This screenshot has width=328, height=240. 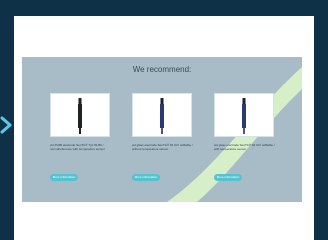 What do you see at coordinates (162, 69) in the screenshot?
I see `section-heading: We recommend:` at bounding box center [162, 69].